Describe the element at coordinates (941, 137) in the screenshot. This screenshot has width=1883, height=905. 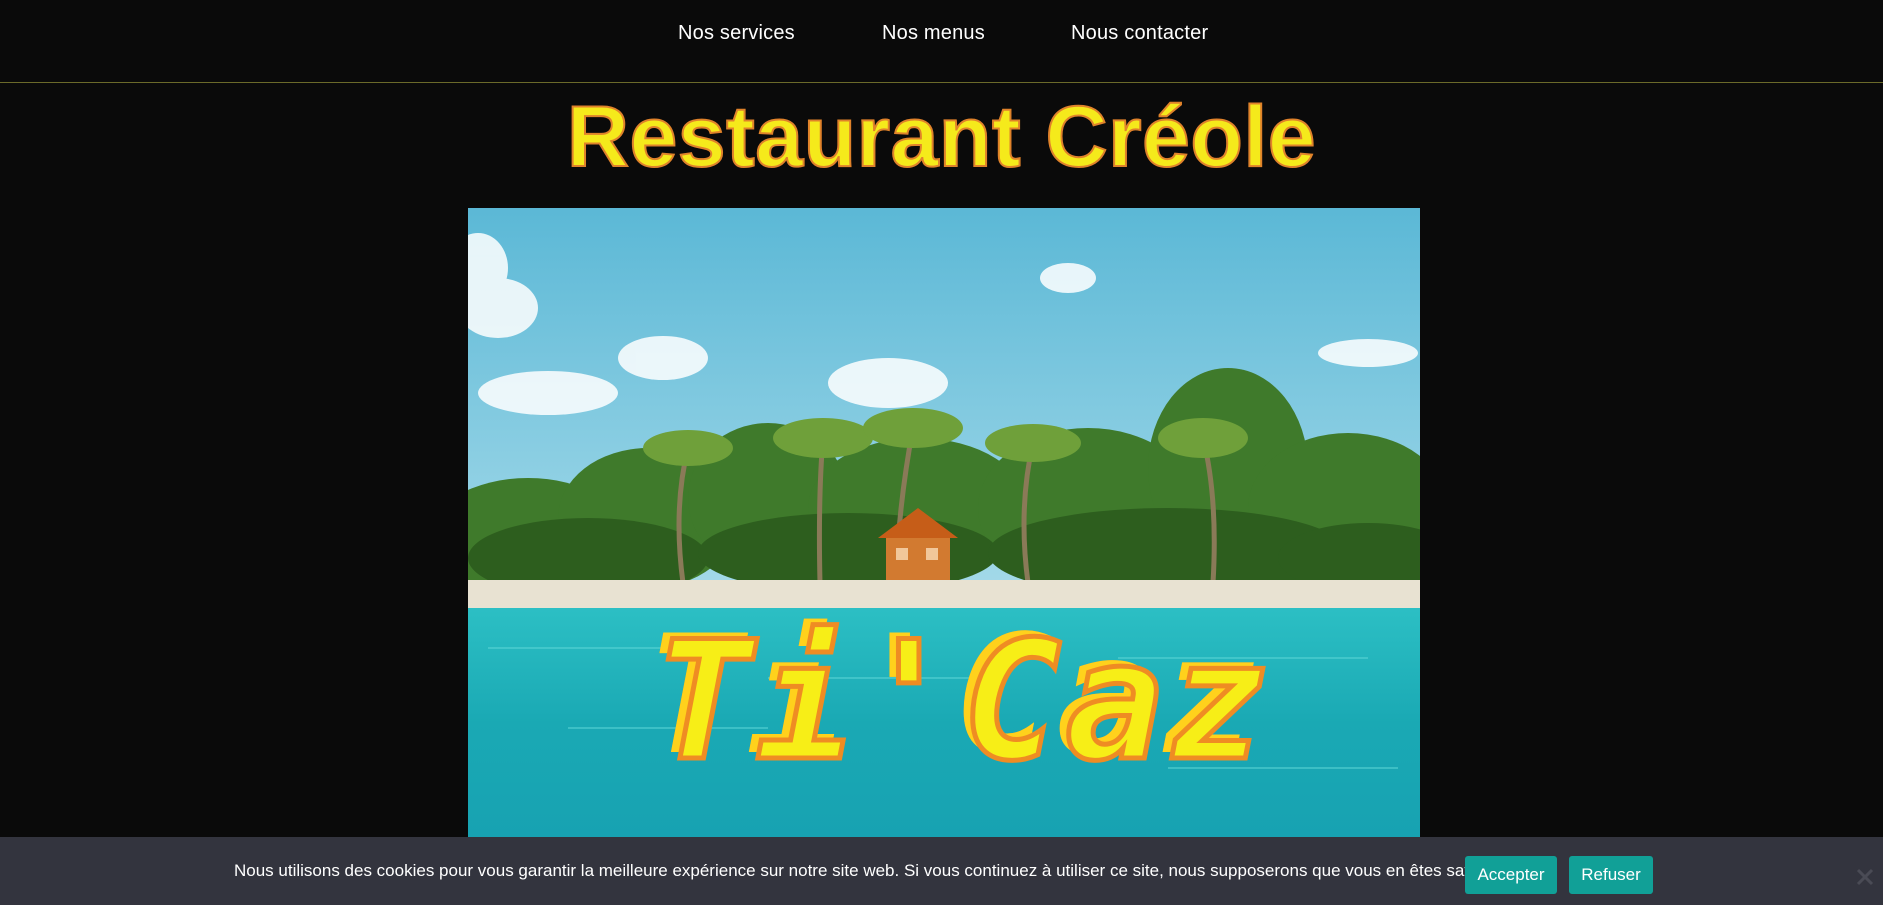
I see `page-title: Restaurant Créole` at that location.